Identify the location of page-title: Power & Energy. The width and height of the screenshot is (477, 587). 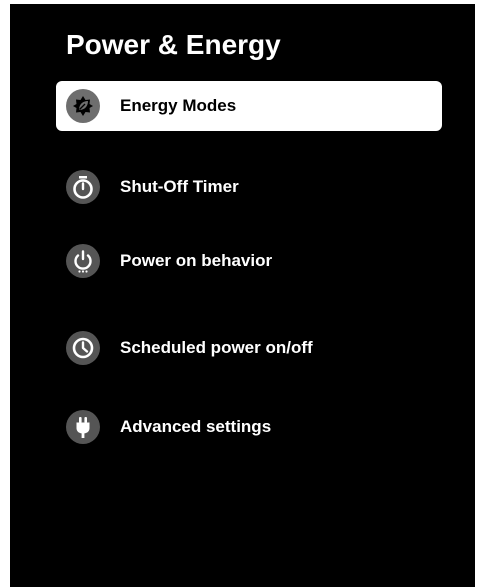
(173, 44).